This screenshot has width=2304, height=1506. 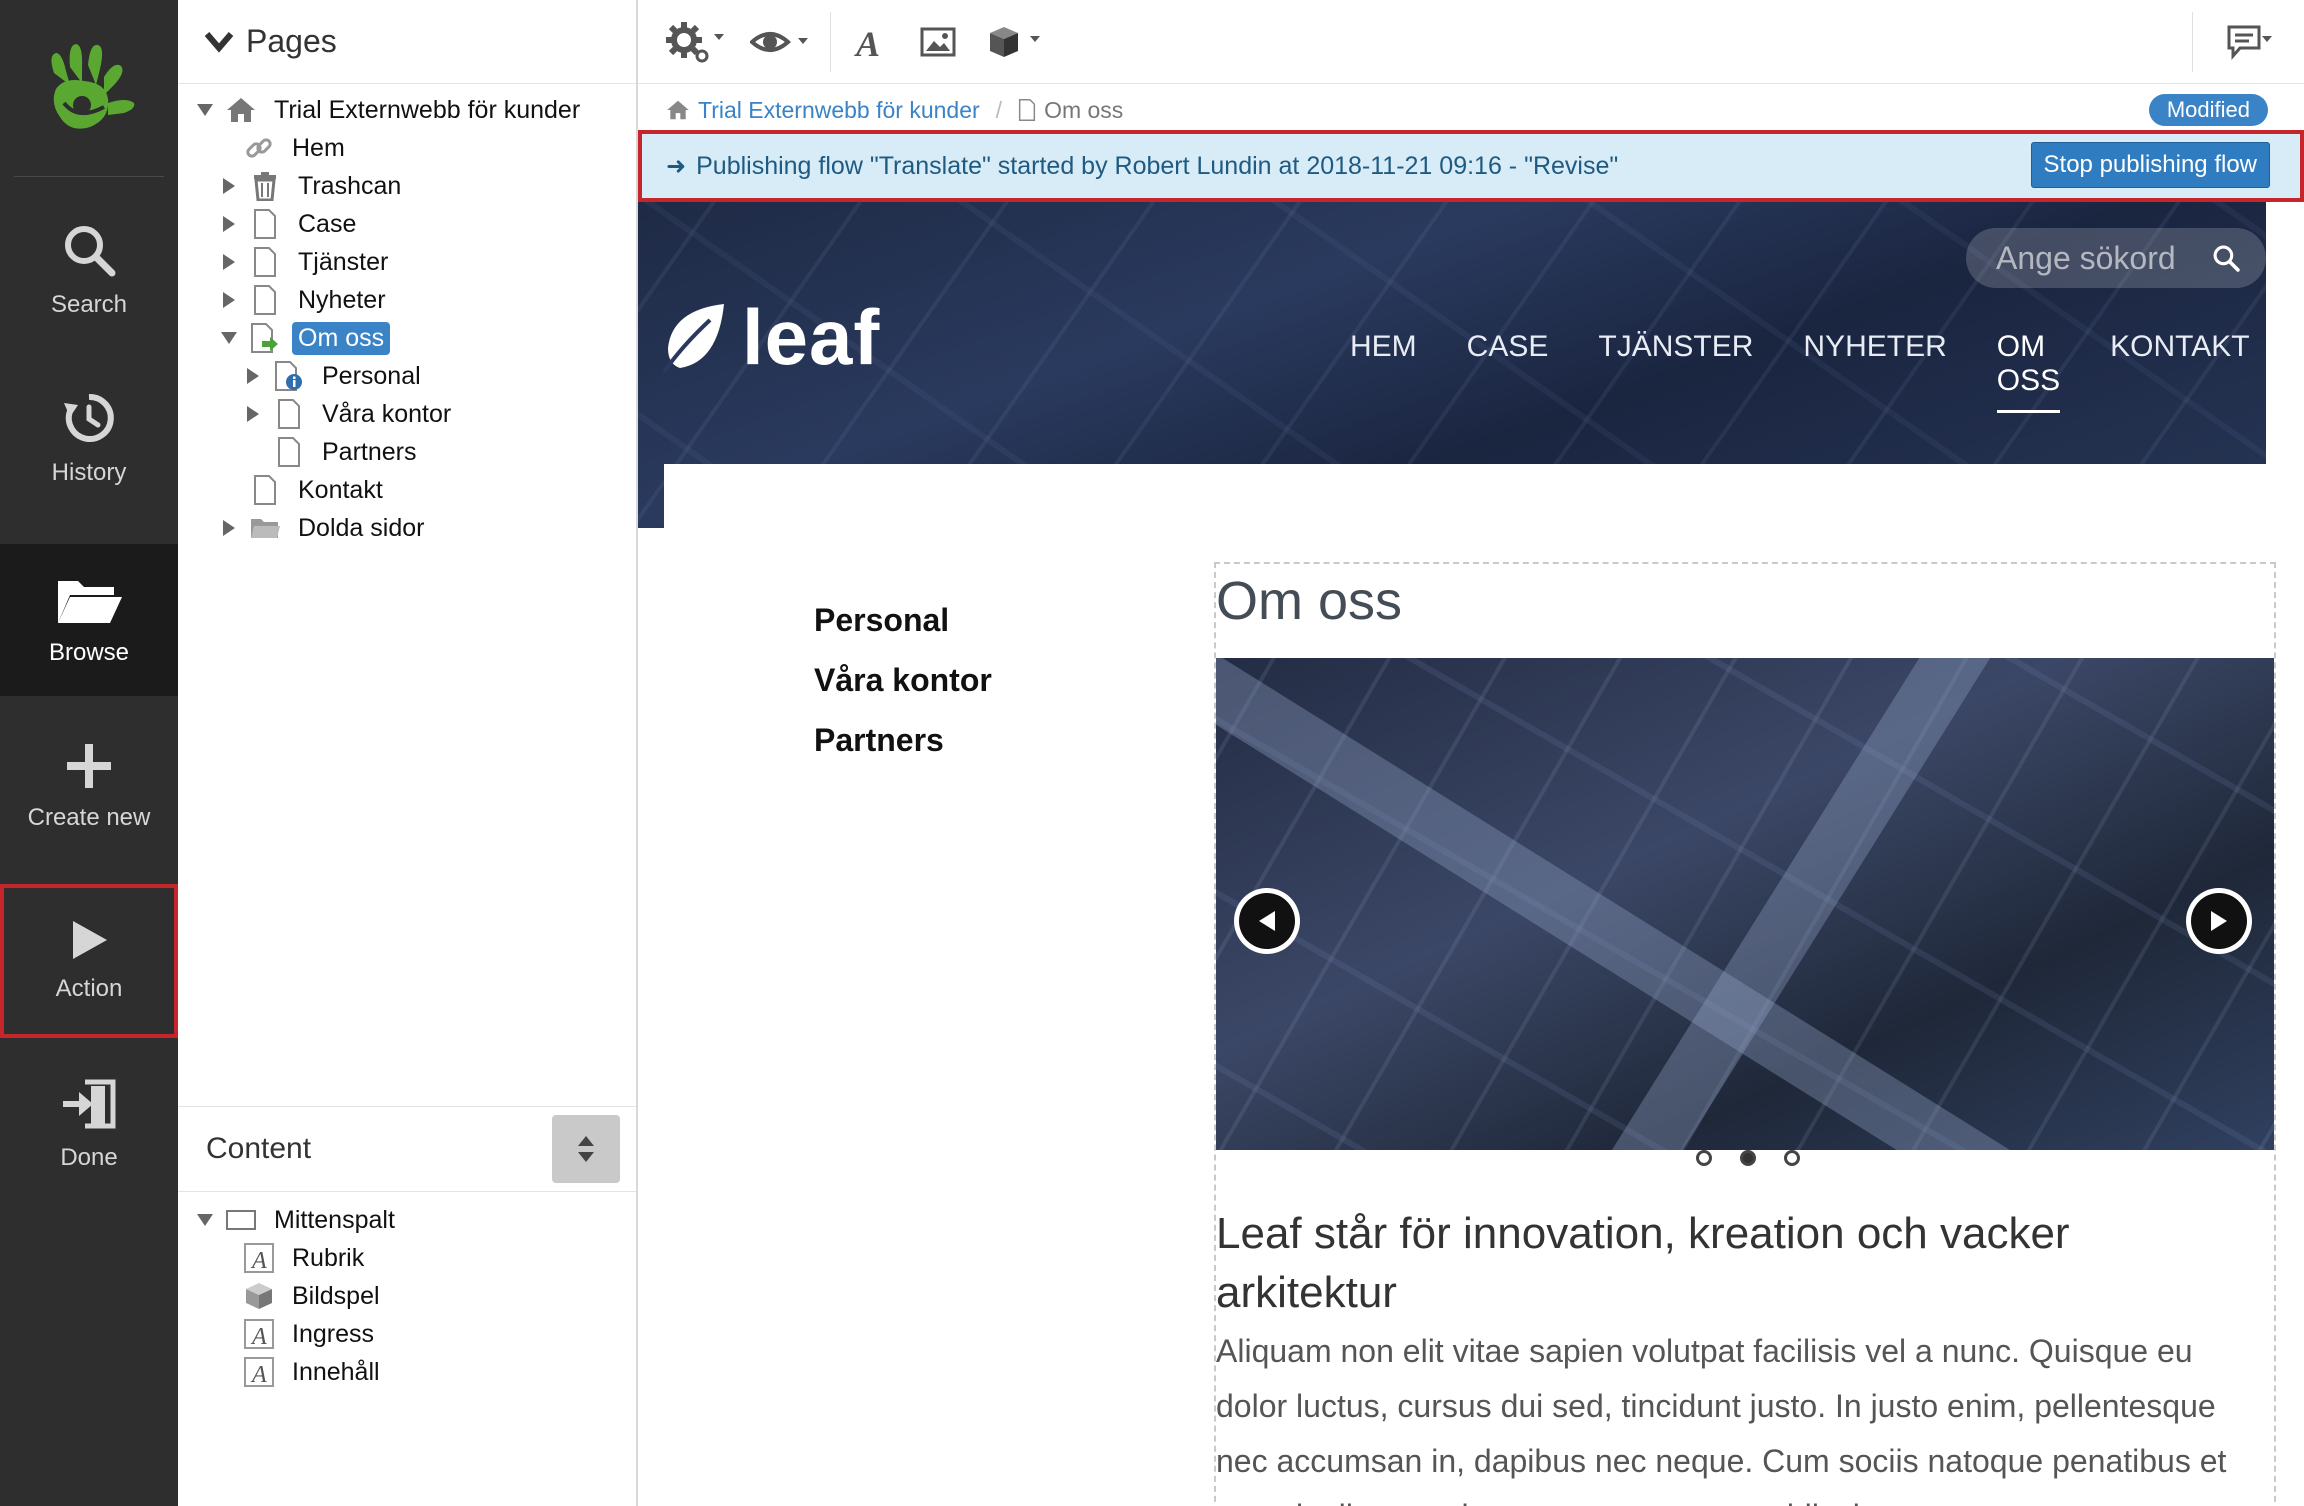 What do you see at coordinates (938, 42) in the screenshot?
I see `insert-image-button` at bounding box center [938, 42].